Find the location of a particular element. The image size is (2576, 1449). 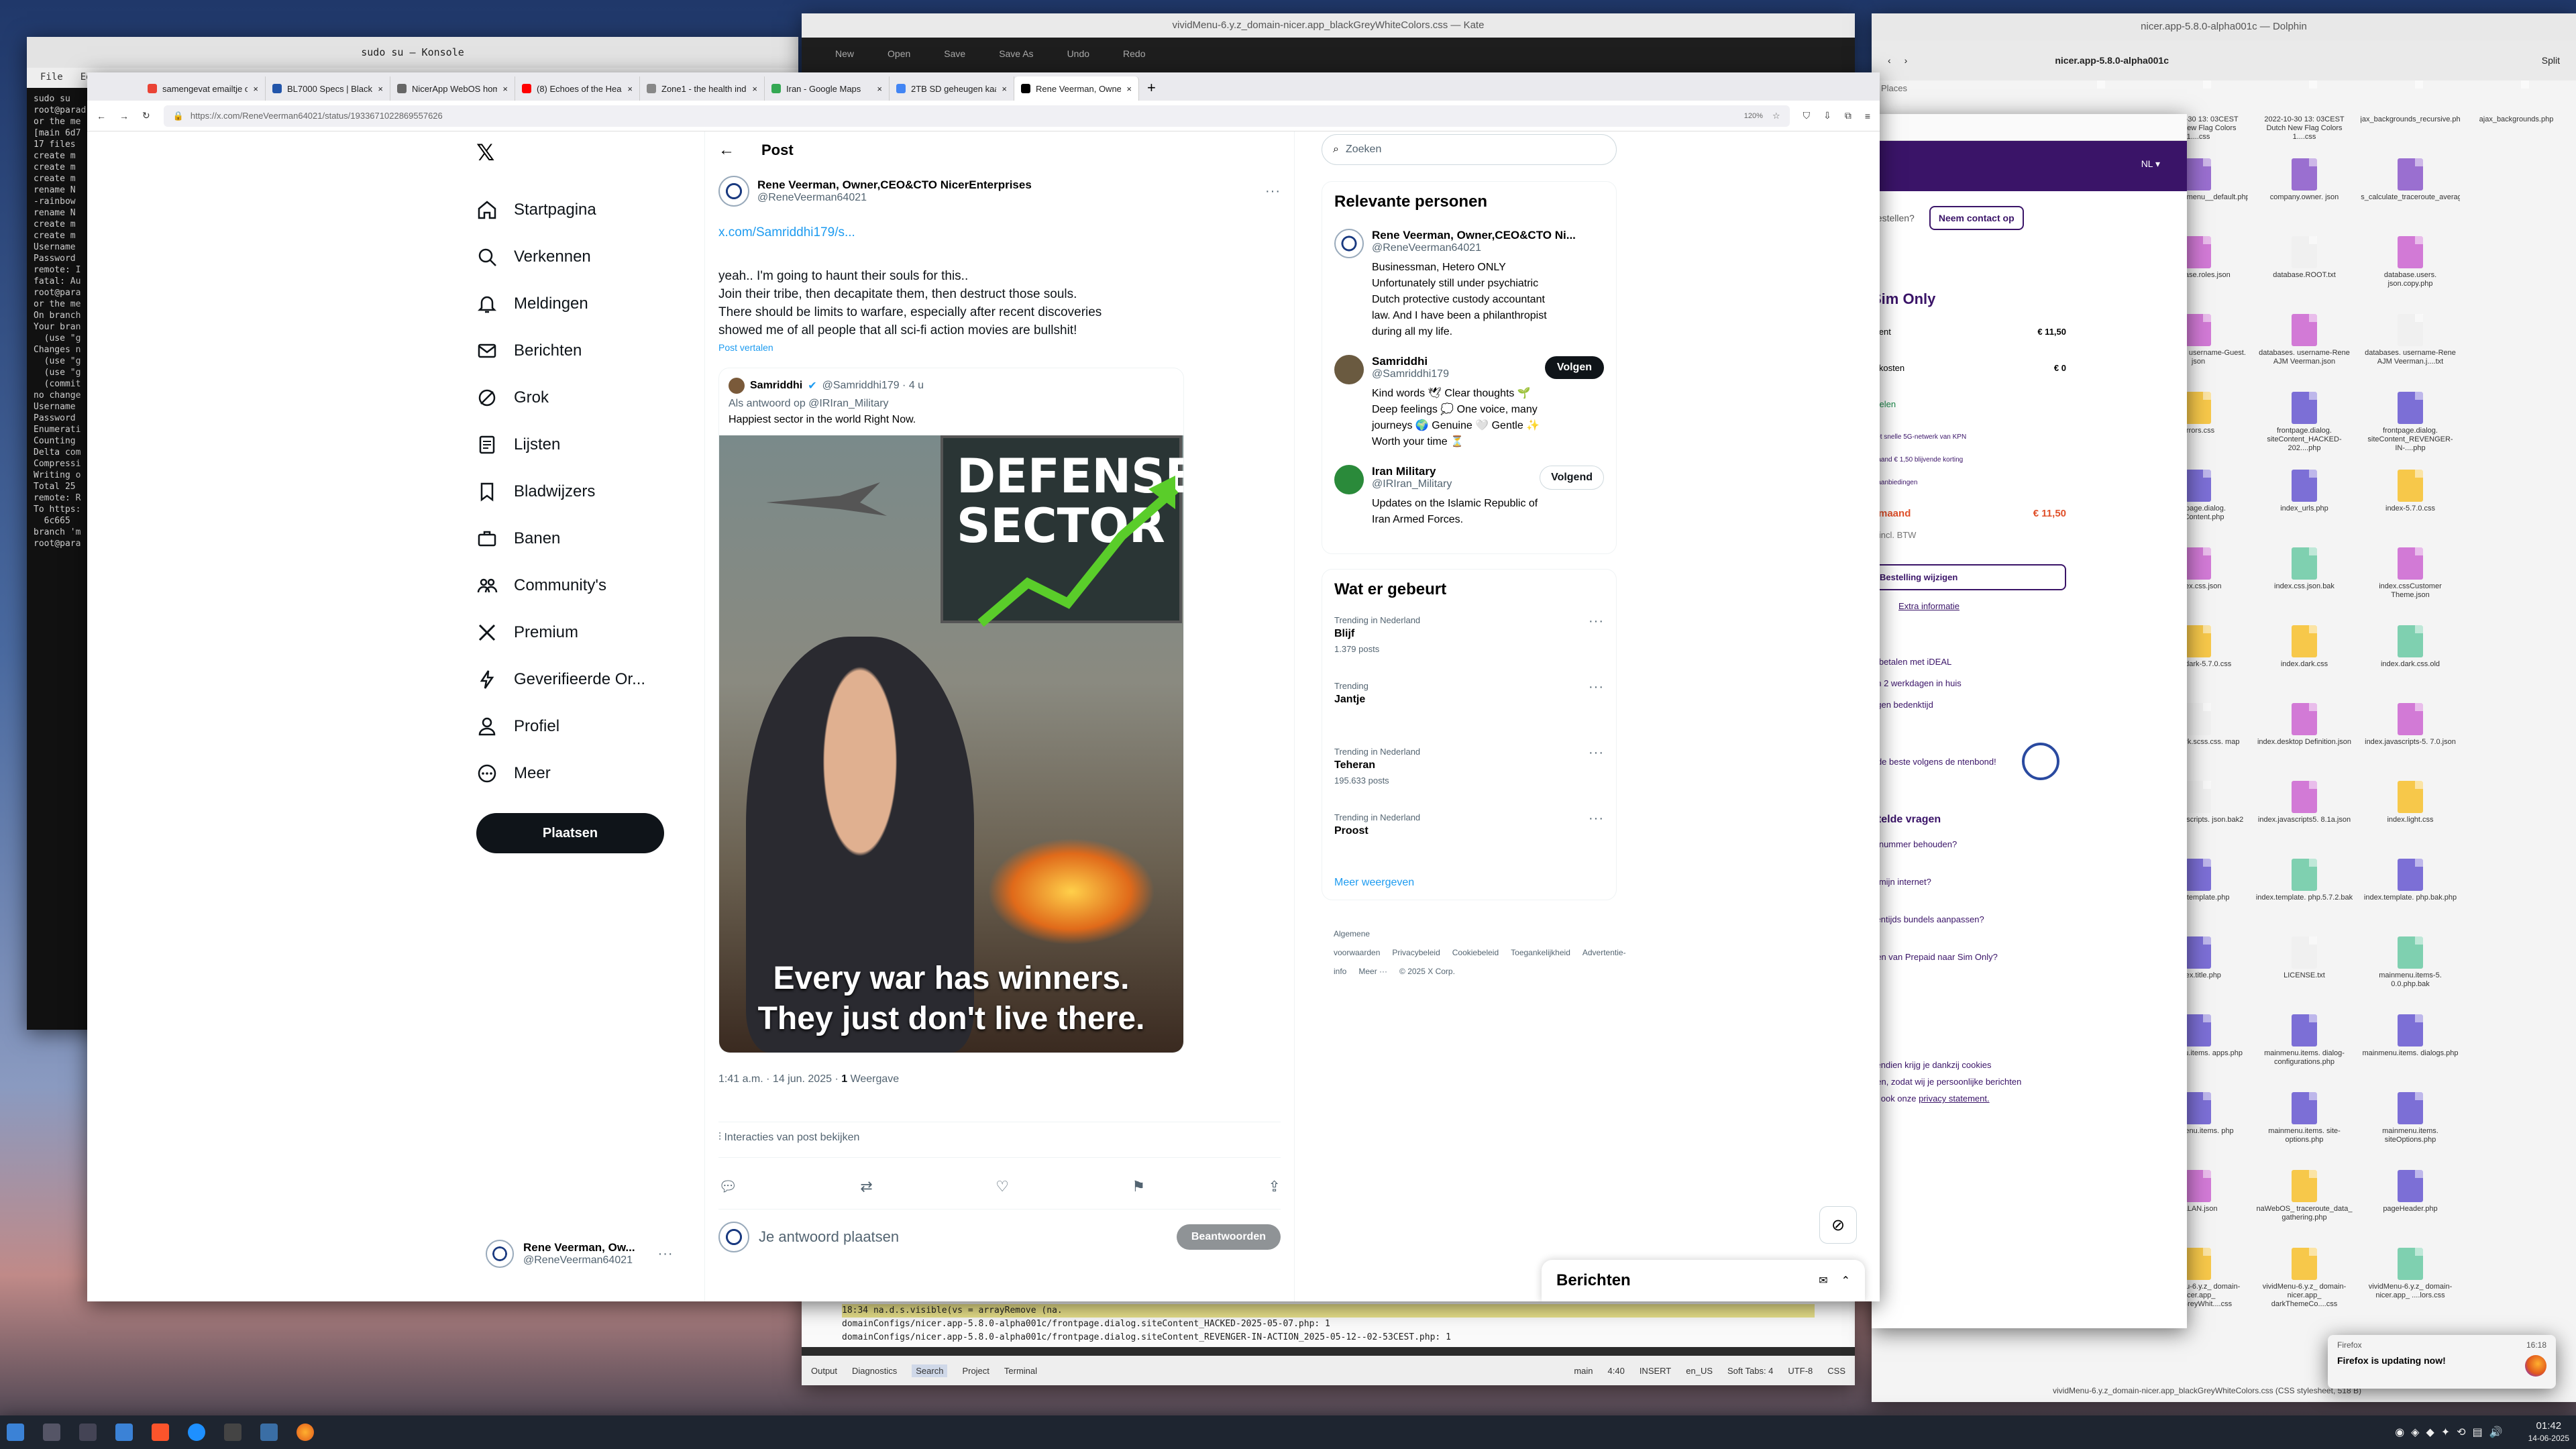

clock: 01:42 14-06-2025 is located at coordinates (2548, 1432).